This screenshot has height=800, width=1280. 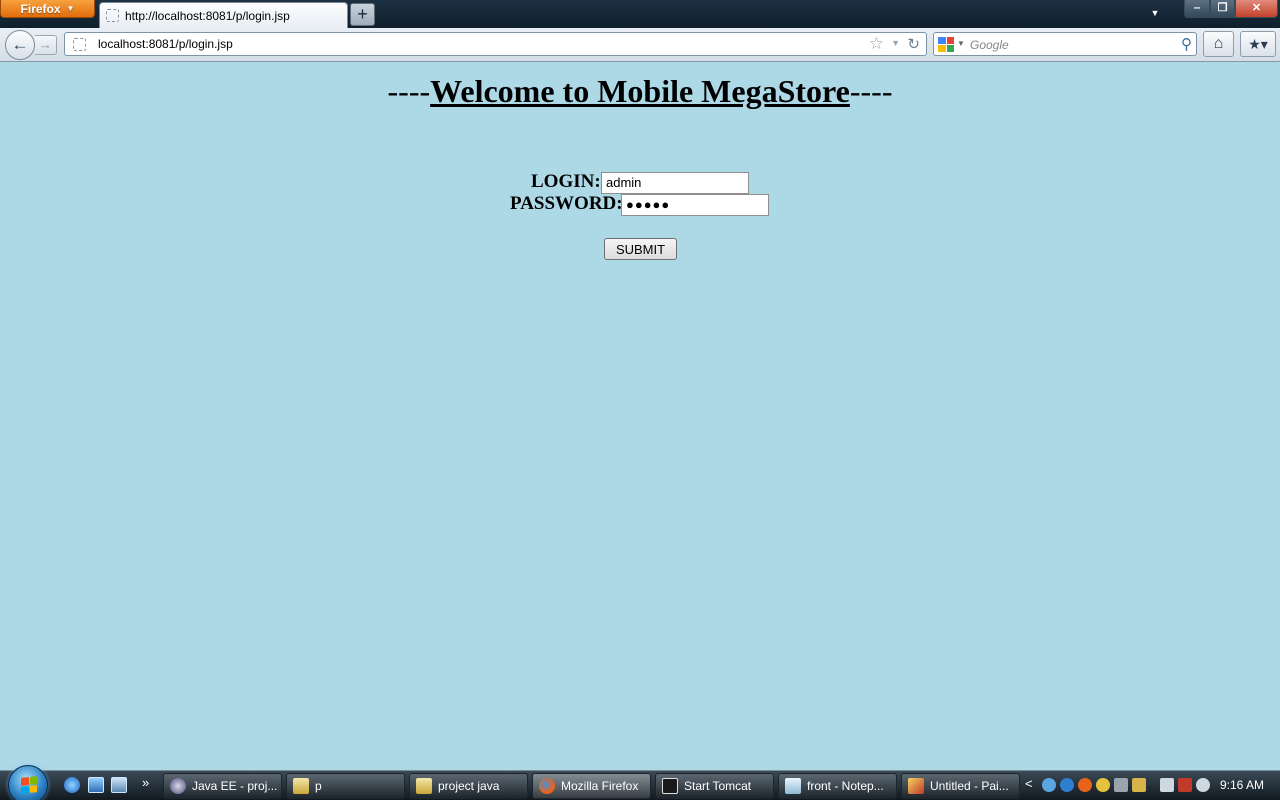 I want to click on power-icon, so click(x=1167, y=785).